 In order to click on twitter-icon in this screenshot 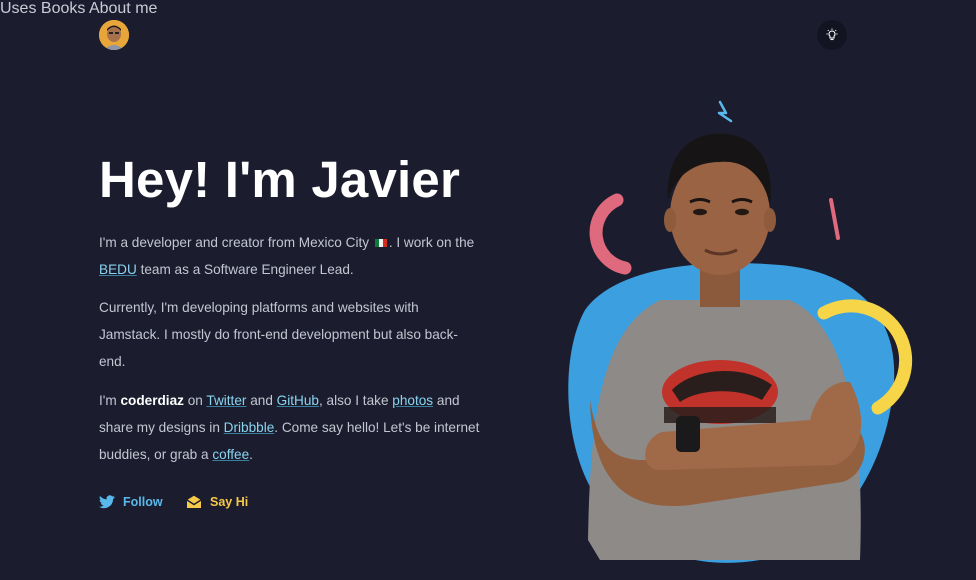, I will do `click(107, 502)`.